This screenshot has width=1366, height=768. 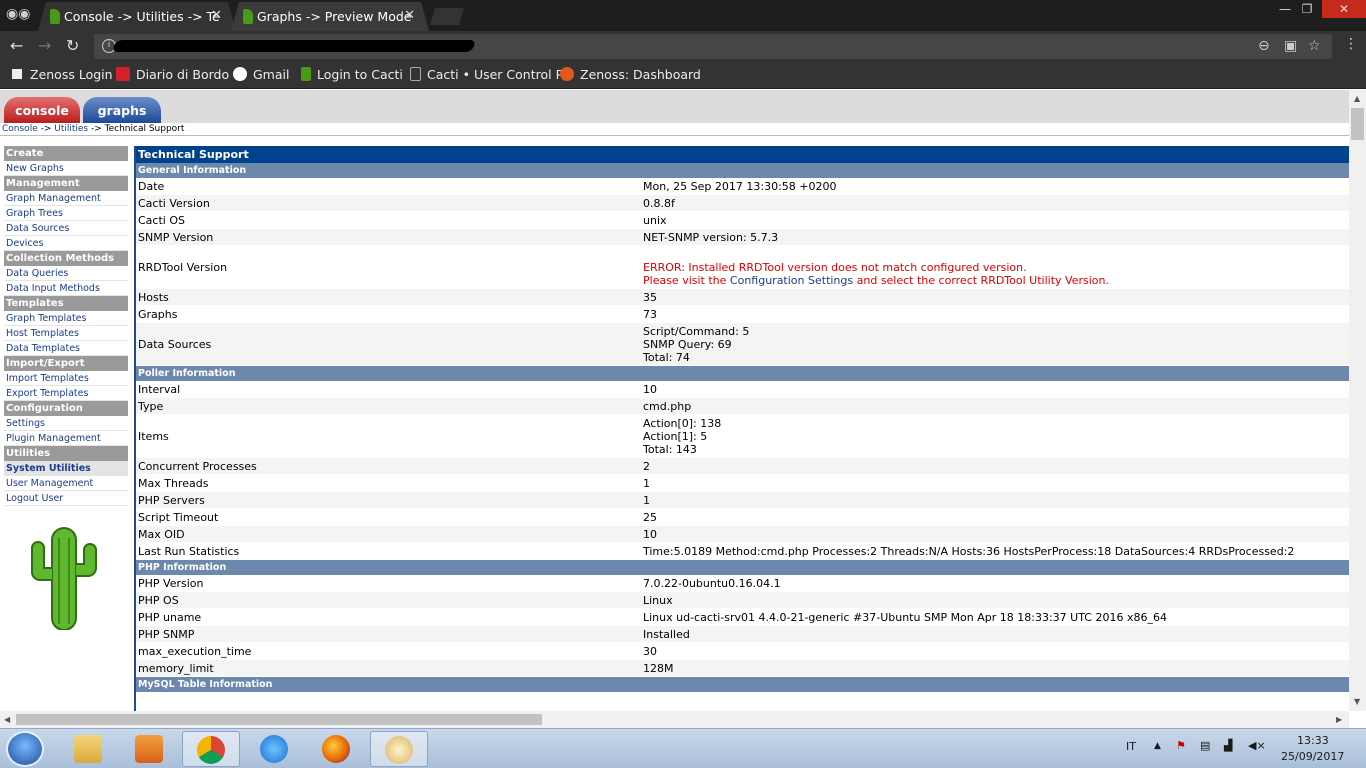 I want to click on value-line: 1, so click(x=646, y=500).